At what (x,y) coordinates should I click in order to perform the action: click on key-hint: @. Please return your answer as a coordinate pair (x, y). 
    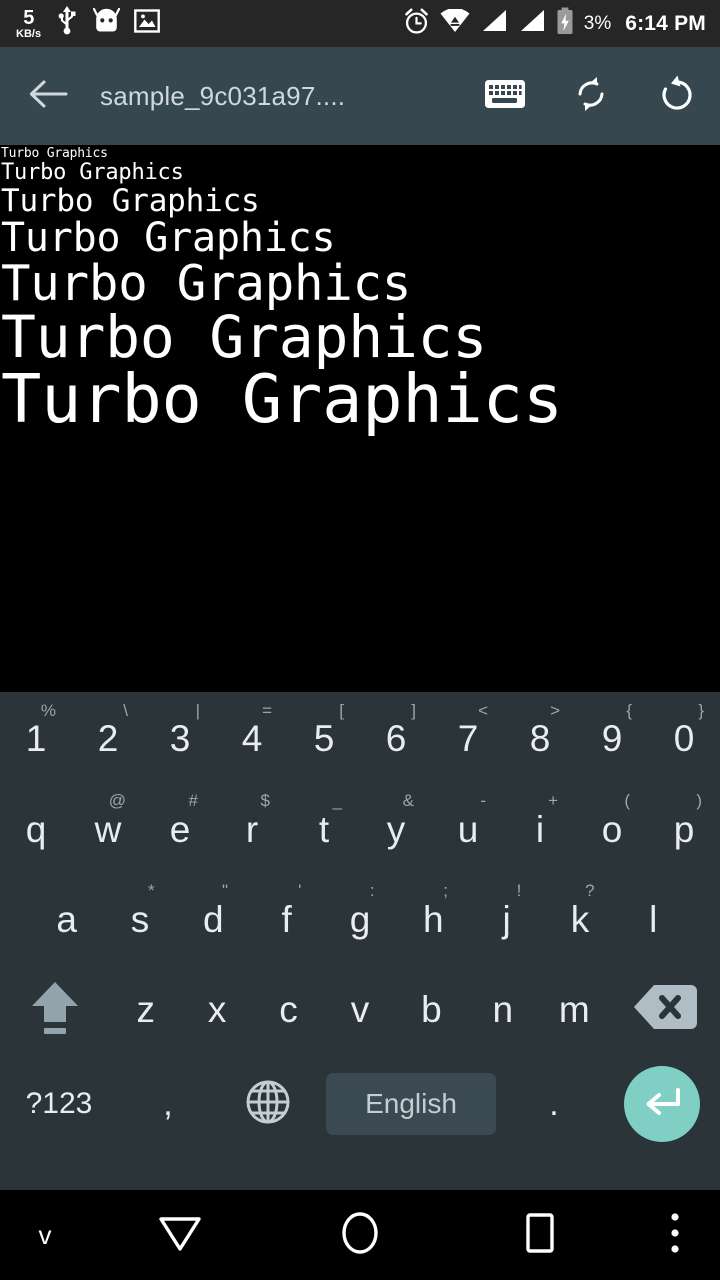
    Looking at the image, I should click on (117, 800).